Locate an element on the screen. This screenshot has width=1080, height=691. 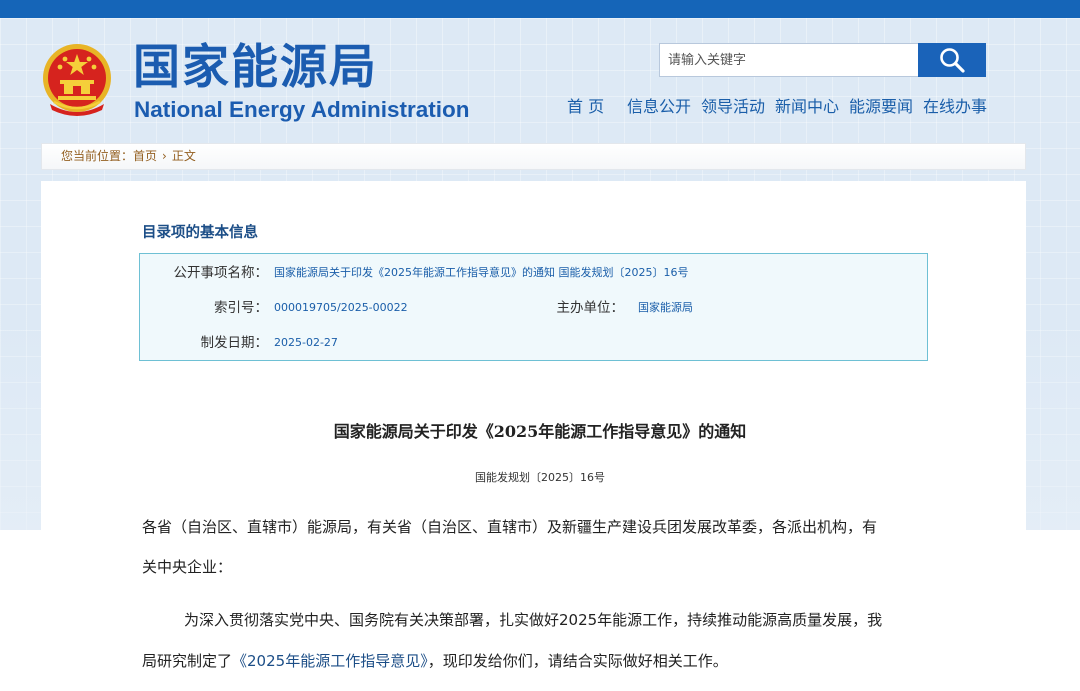
nav-news-center: 新闻中心 is located at coordinates (807, 107).